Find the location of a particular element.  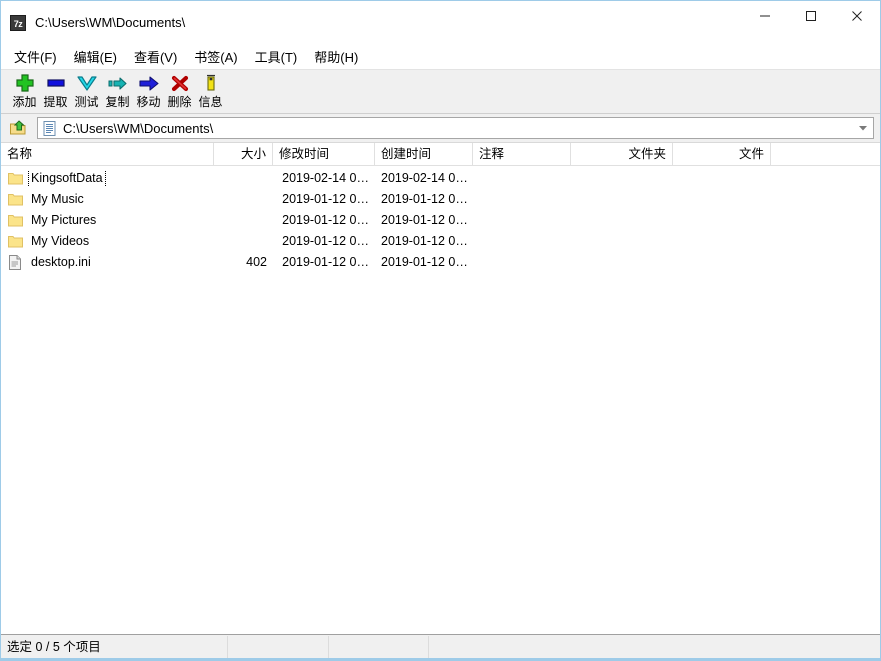

ini-file-icon is located at coordinates (15, 263).